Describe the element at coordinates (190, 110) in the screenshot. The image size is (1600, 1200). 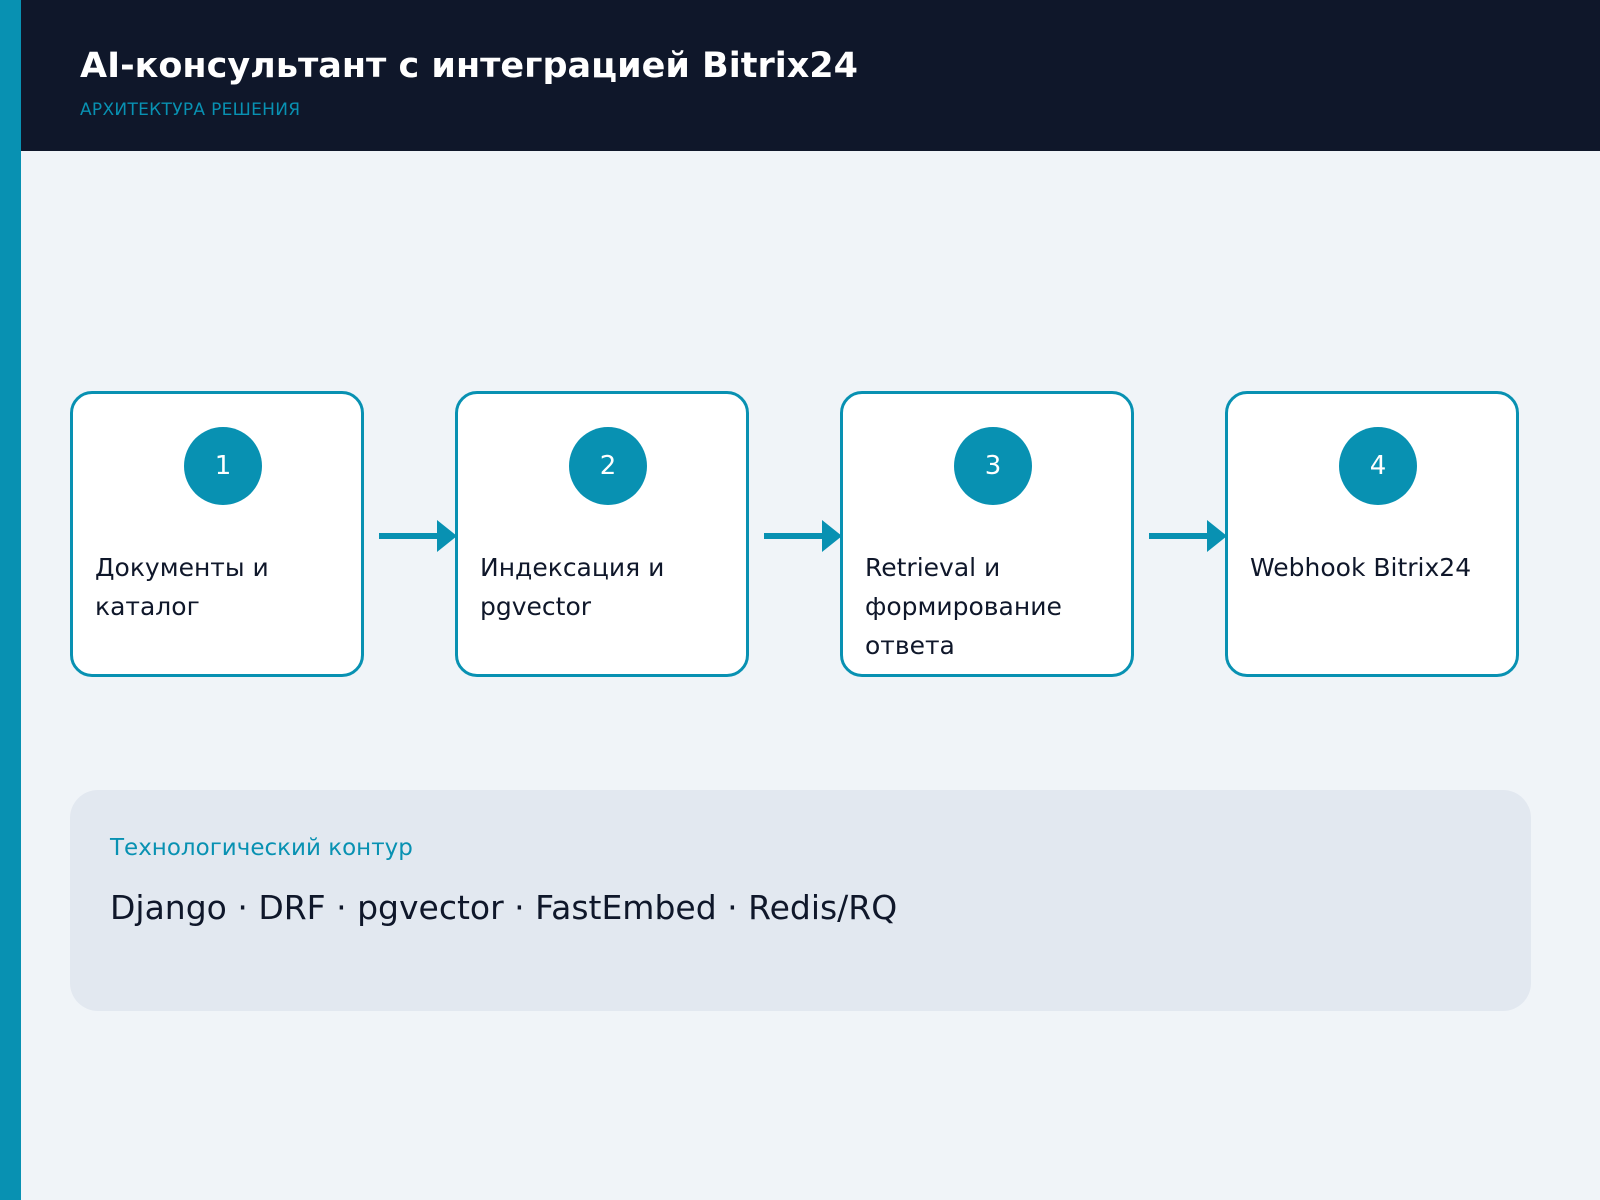
I see `page-subtitle: АРХИТЕКТУРА РЕШЕНИЯ` at that location.